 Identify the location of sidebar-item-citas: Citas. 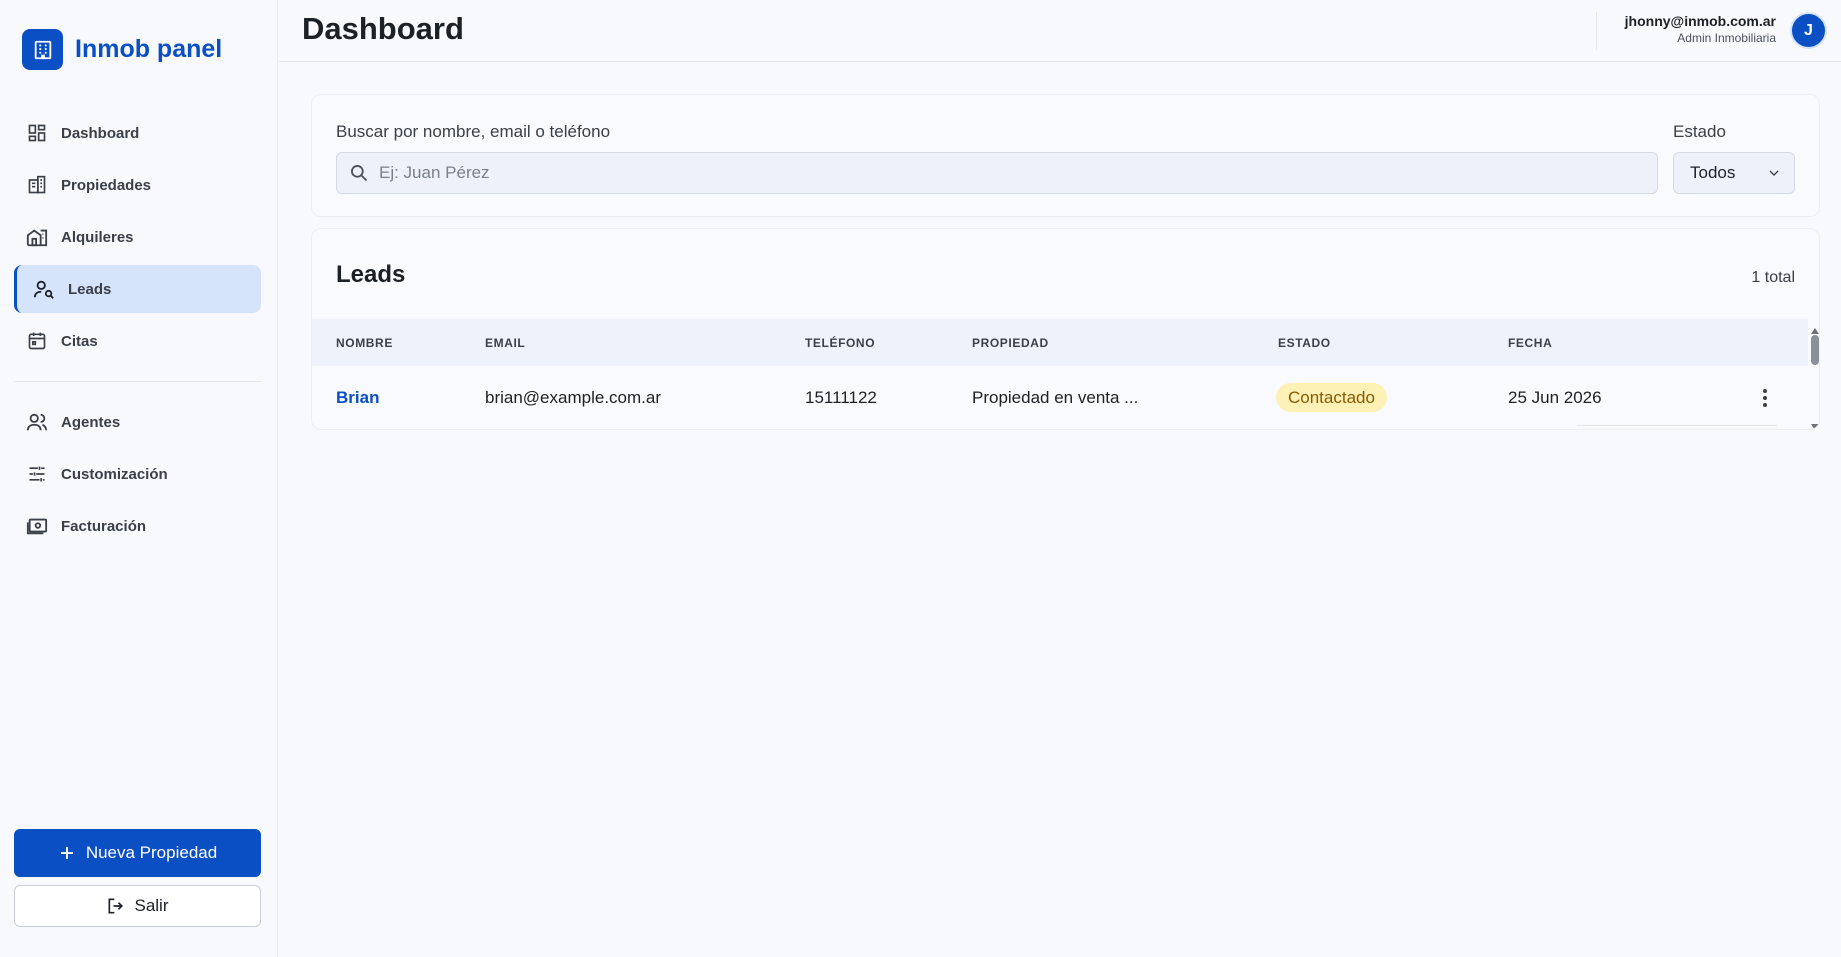
(137, 341).